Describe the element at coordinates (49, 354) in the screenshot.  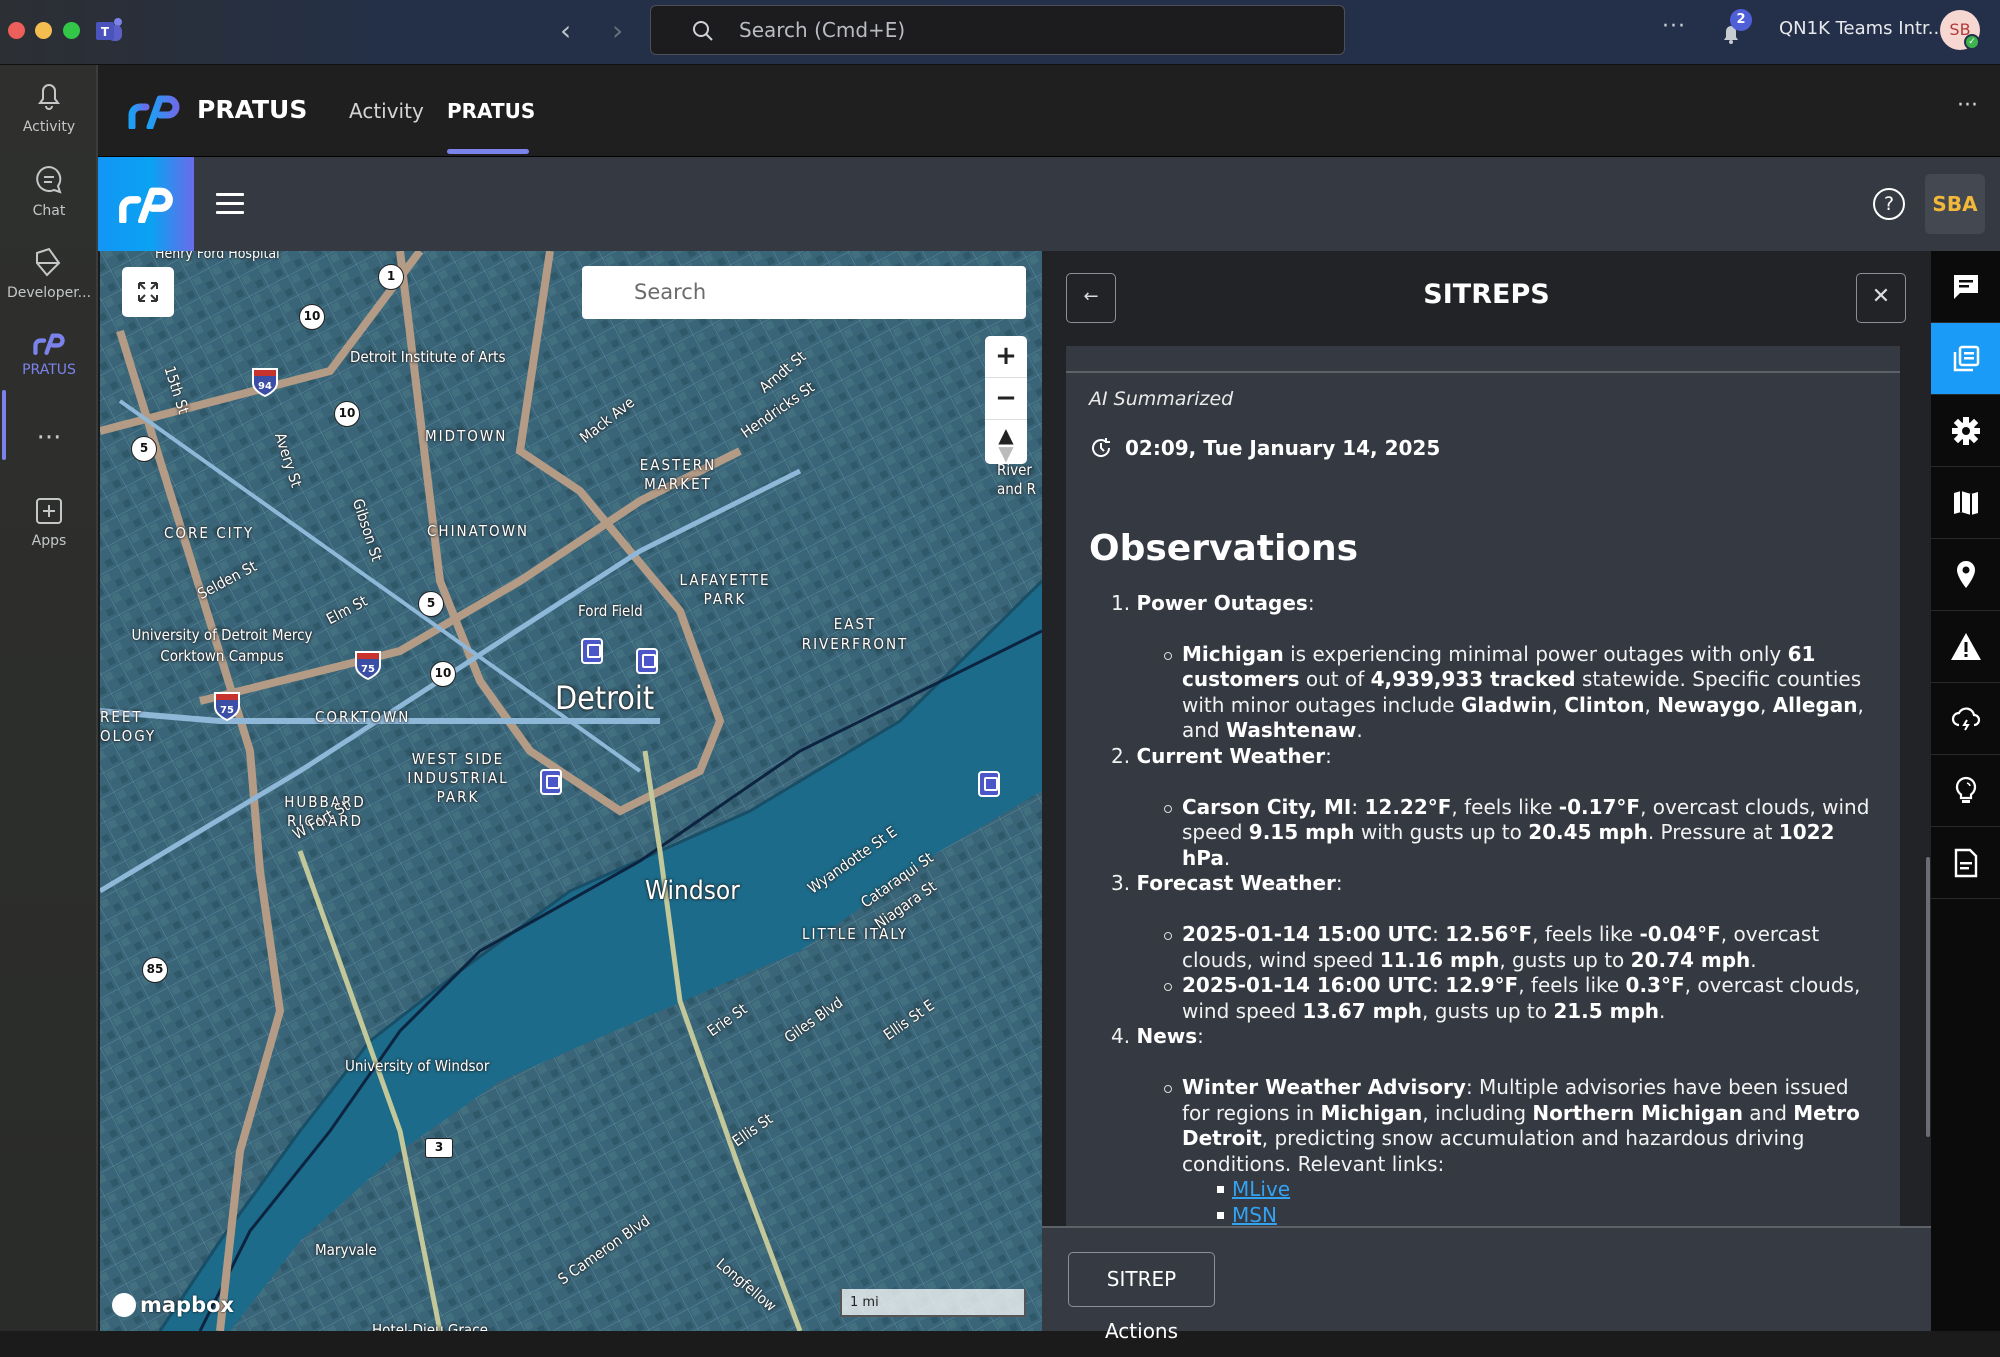
I see `rail-item-pratus: PRATUS` at that location.